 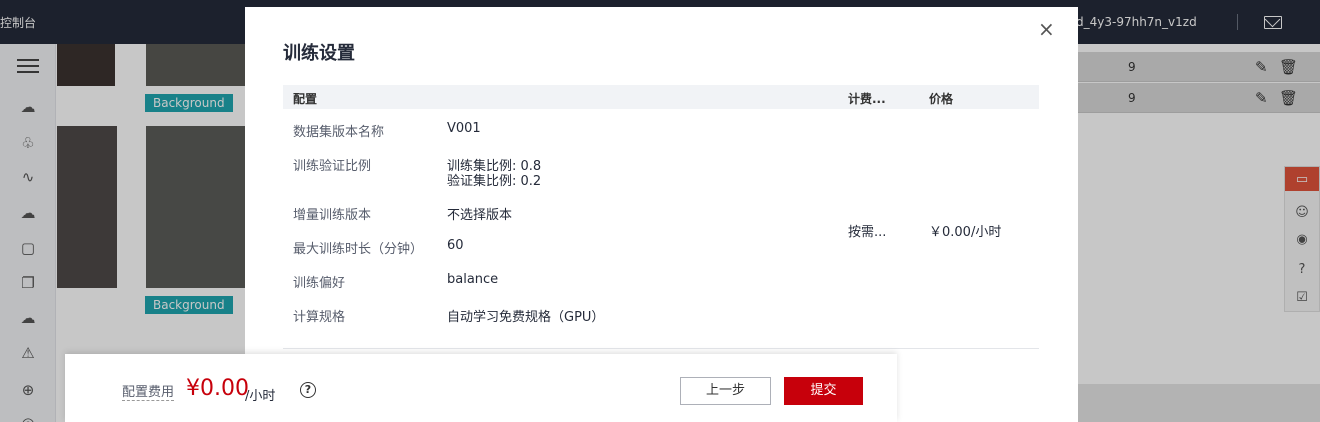 What do you see at coordinates (305, 99) in the screenshot?
I see `header-config: 配置` at bounding box center [305, 99].